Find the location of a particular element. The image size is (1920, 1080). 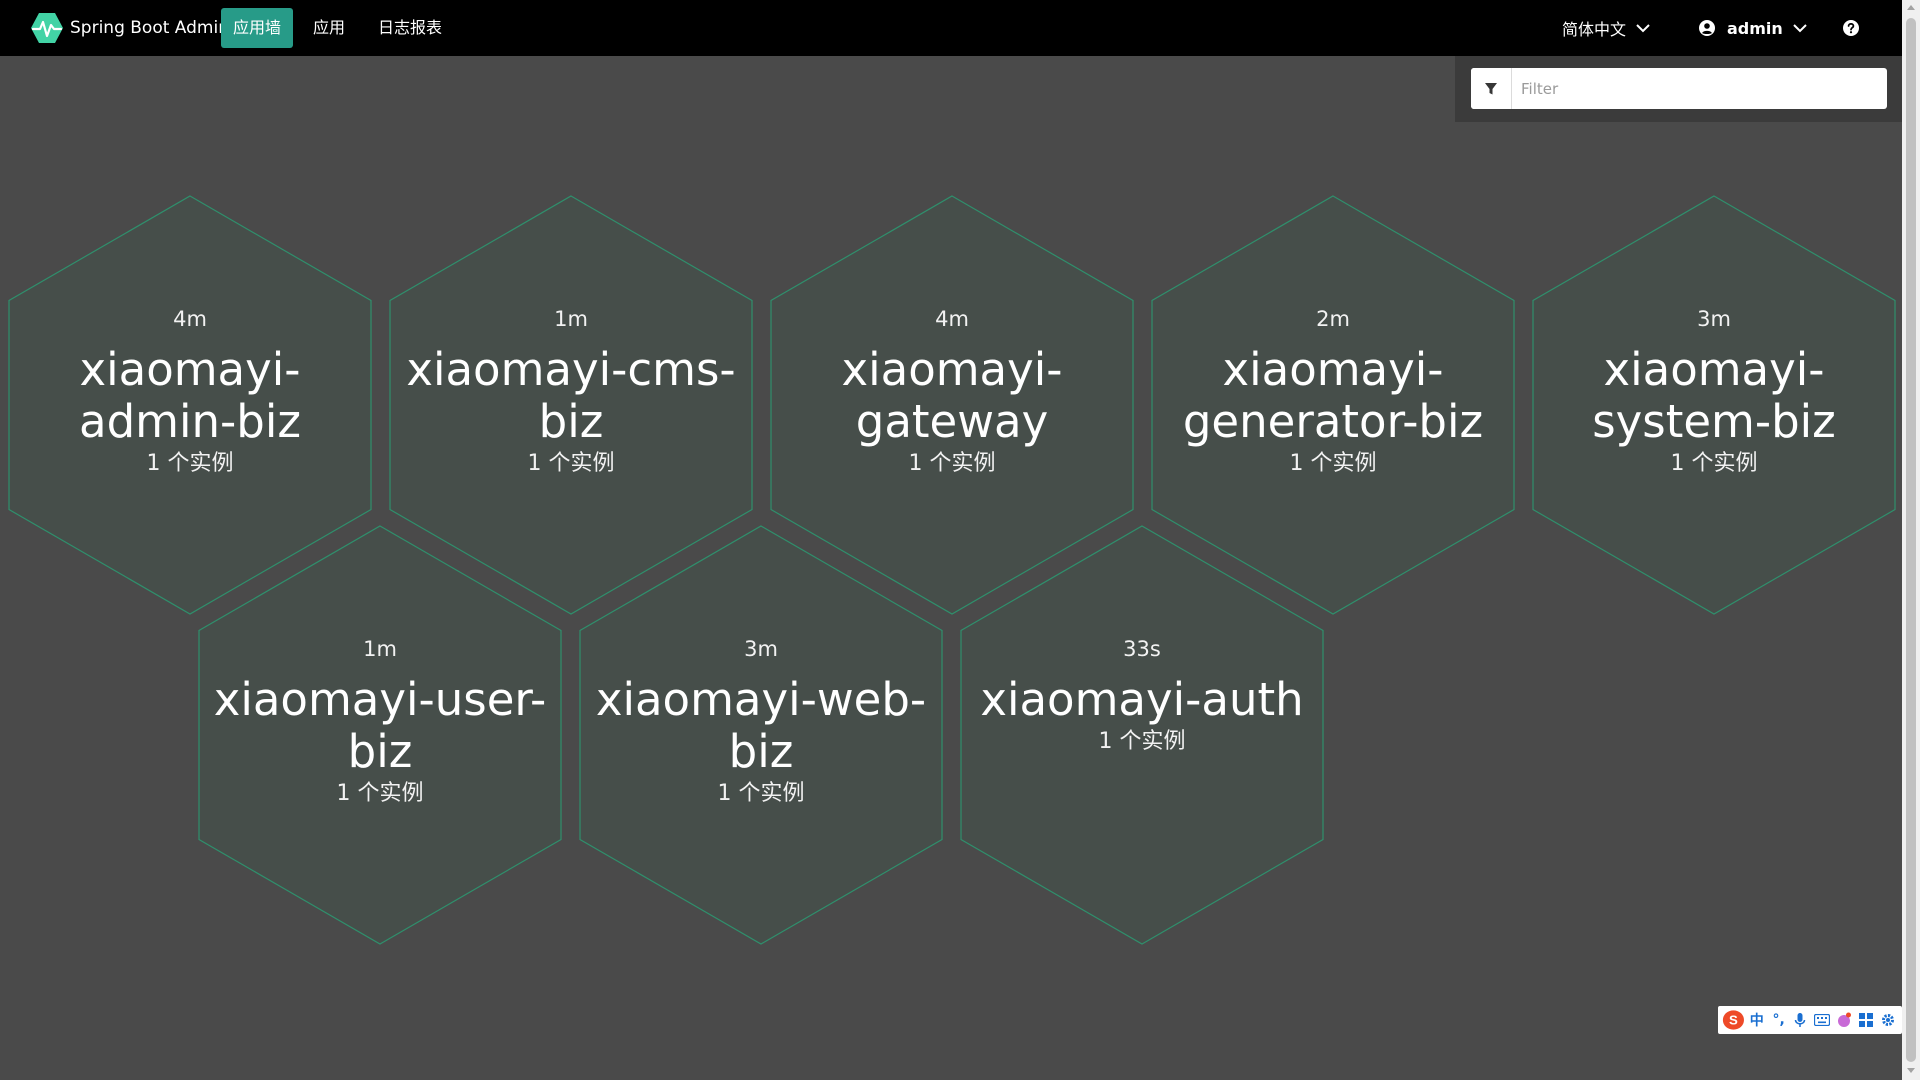

nav-item-wallboard: 应用墙 is located at coordinates (257, 28).